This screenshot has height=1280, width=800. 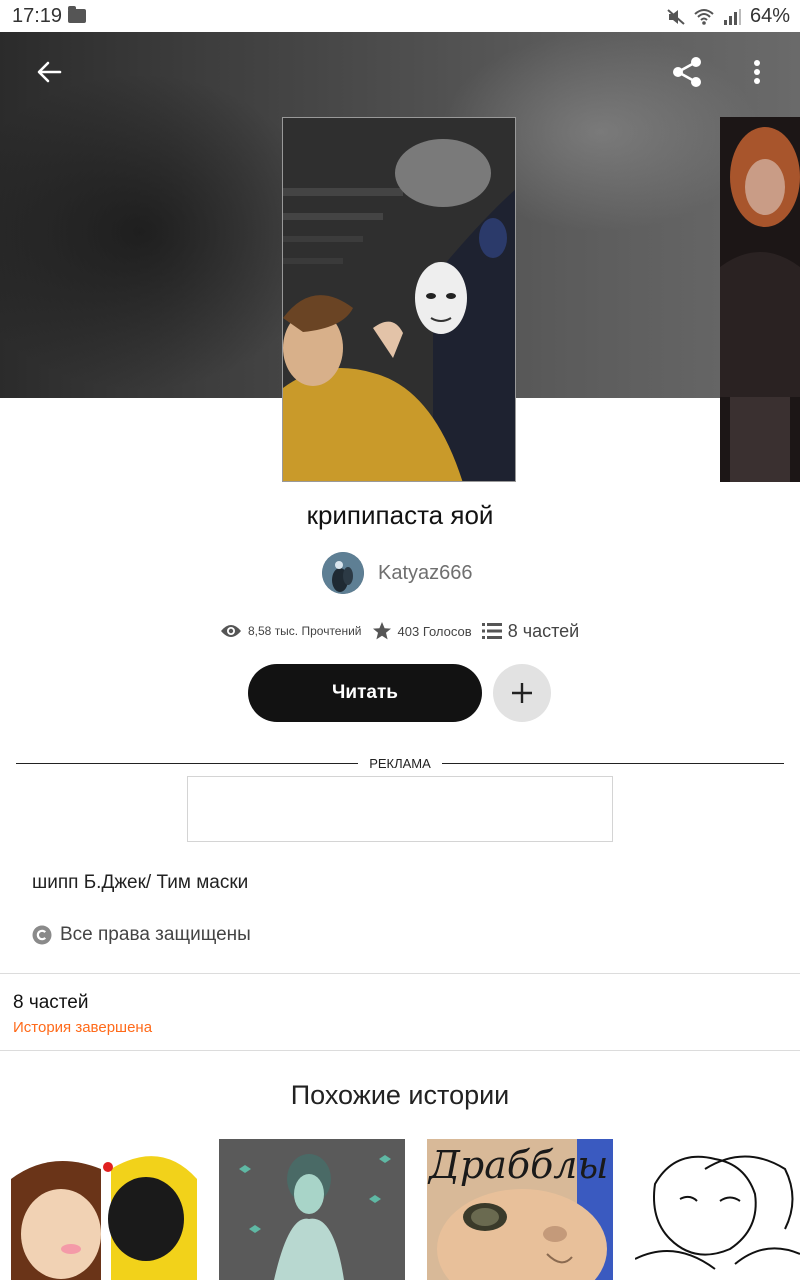 What do you see at coordinates (305, 631) in the screenshot?
I see `reads-count: 8,58 тыс. Прочтений` at bounding box center [305, 631].